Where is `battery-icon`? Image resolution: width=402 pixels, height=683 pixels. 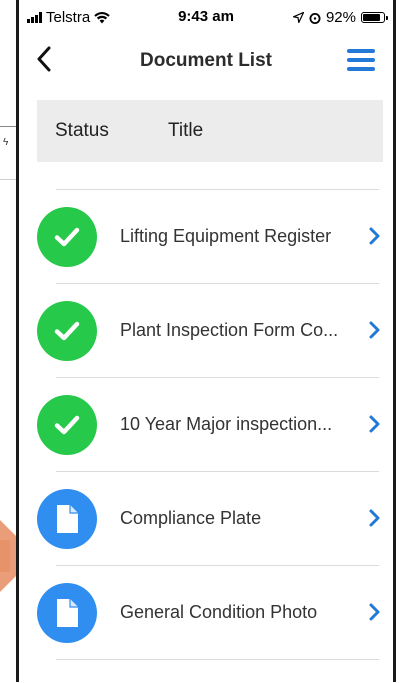
battery-icon is located at coordinates (374, 17).